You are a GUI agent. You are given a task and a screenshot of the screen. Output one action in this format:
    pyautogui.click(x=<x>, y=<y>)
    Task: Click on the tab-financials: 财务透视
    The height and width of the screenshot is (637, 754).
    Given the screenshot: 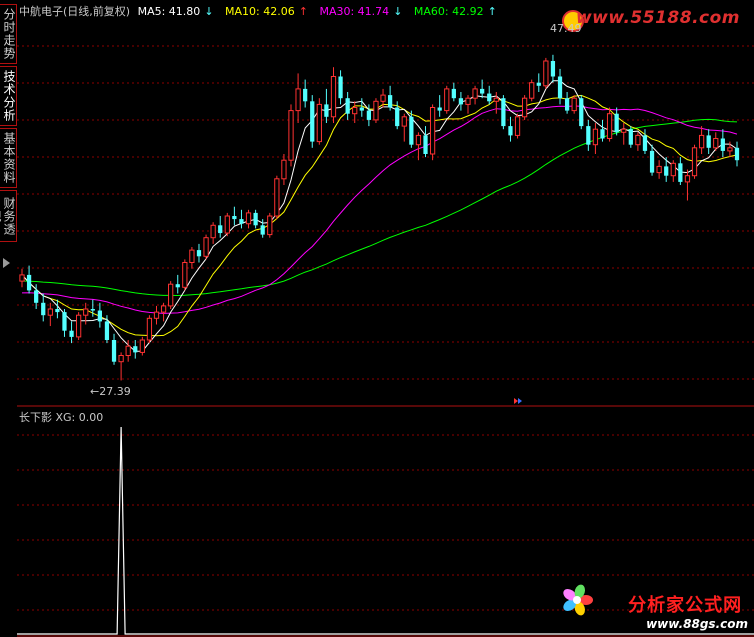 What is the action you would take?
    pyautogui.click(x=8, y=216)
    